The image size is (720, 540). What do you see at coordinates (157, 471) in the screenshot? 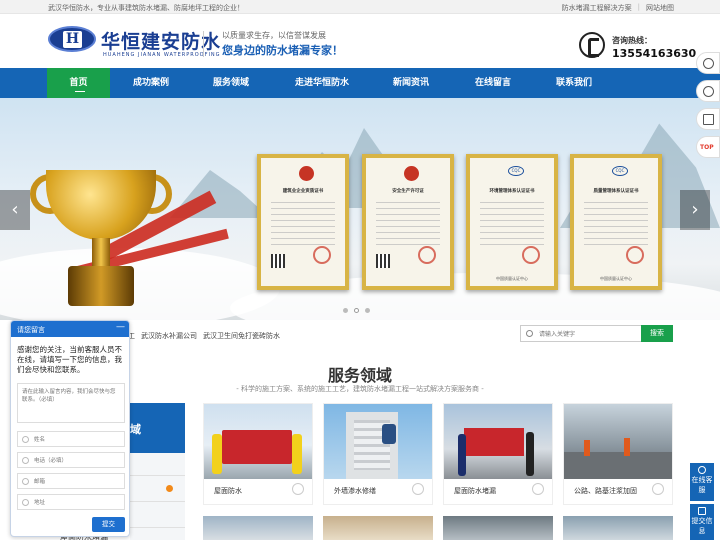
I see `service-category-panel: 域` at bounding box center [157, 471].